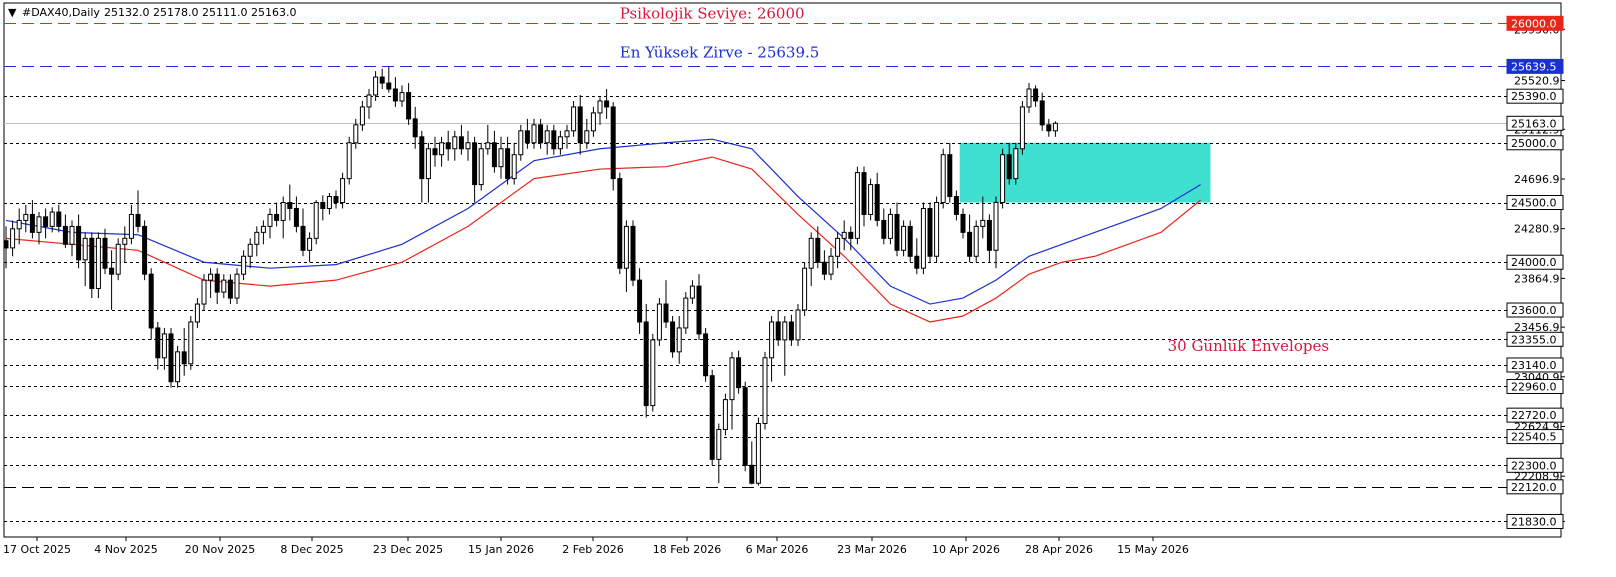  I want to click on time-tick-label: 4 Nov 2025, so click(125, 549).